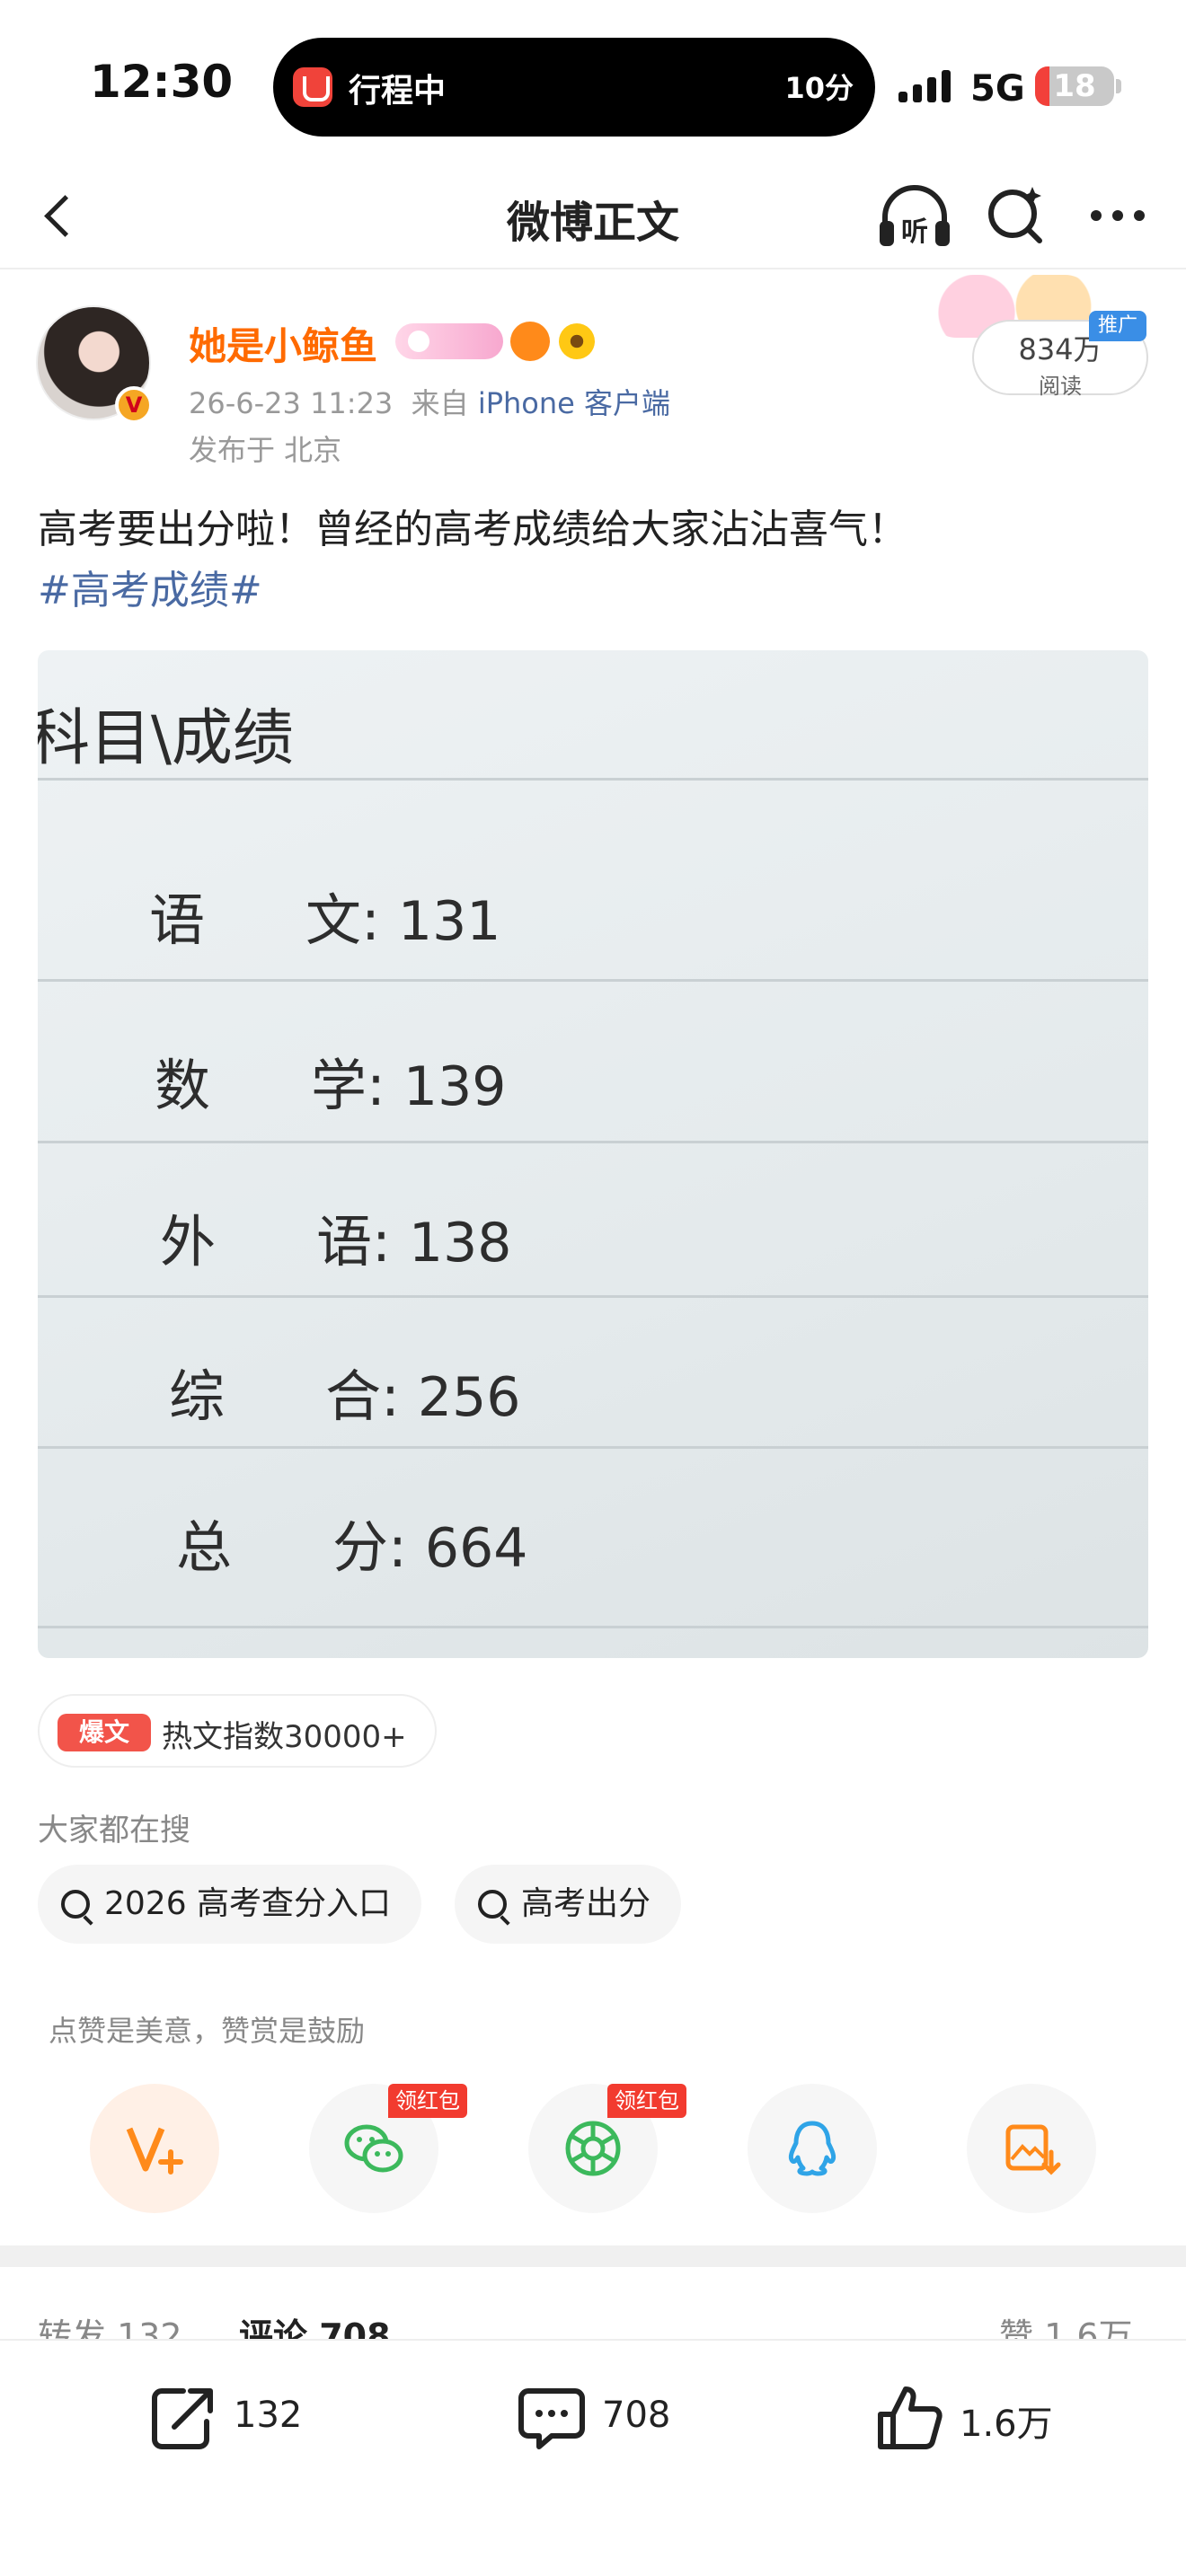  Describe the element at coordinates (577, 341) in the screenshot. I see `sunflower-badge-icon` at that location.